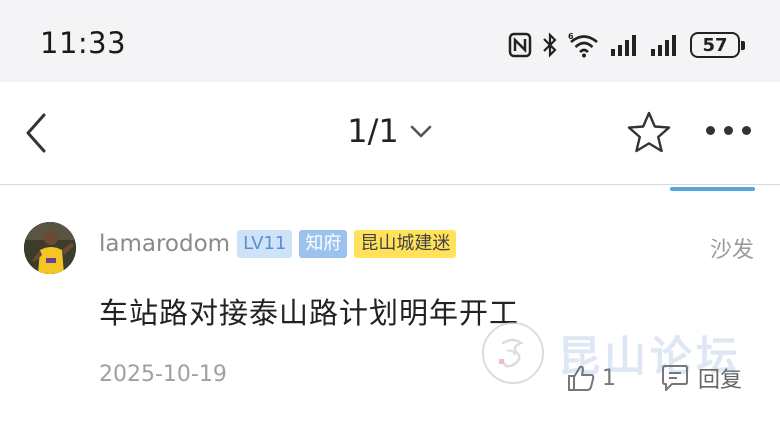  I want to click on like-count: 1, so click(609, 378).